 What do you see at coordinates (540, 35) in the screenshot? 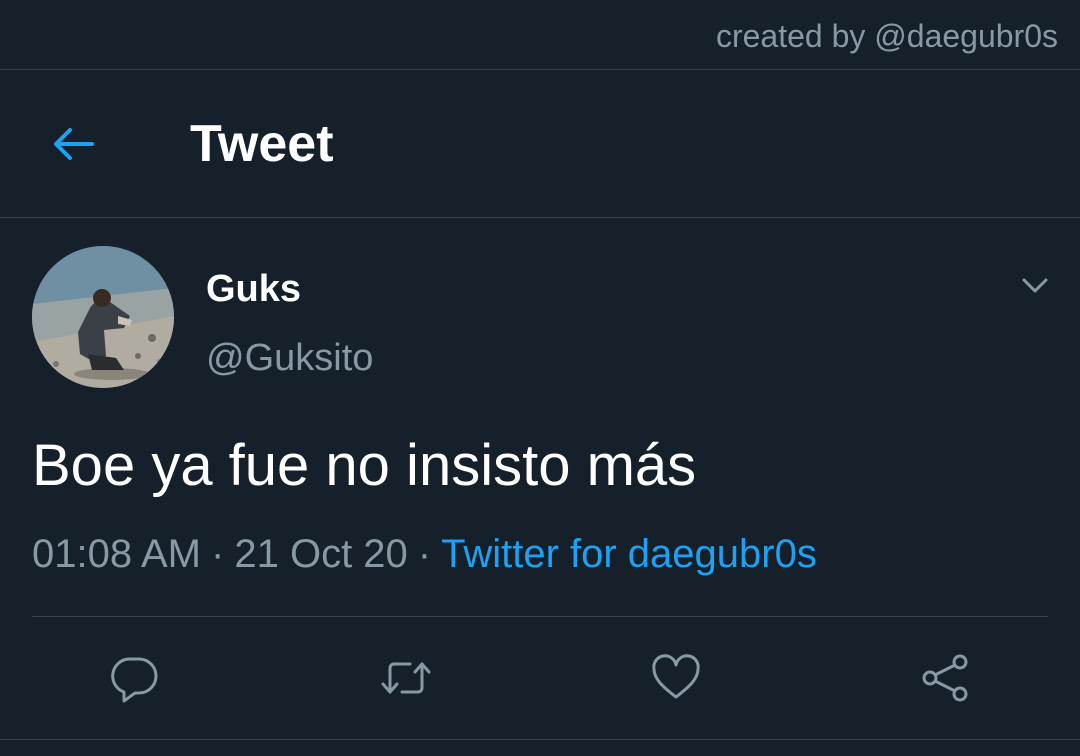
I see `credit-bar: created by @daegubr0s` at bounding box center [540, 35].